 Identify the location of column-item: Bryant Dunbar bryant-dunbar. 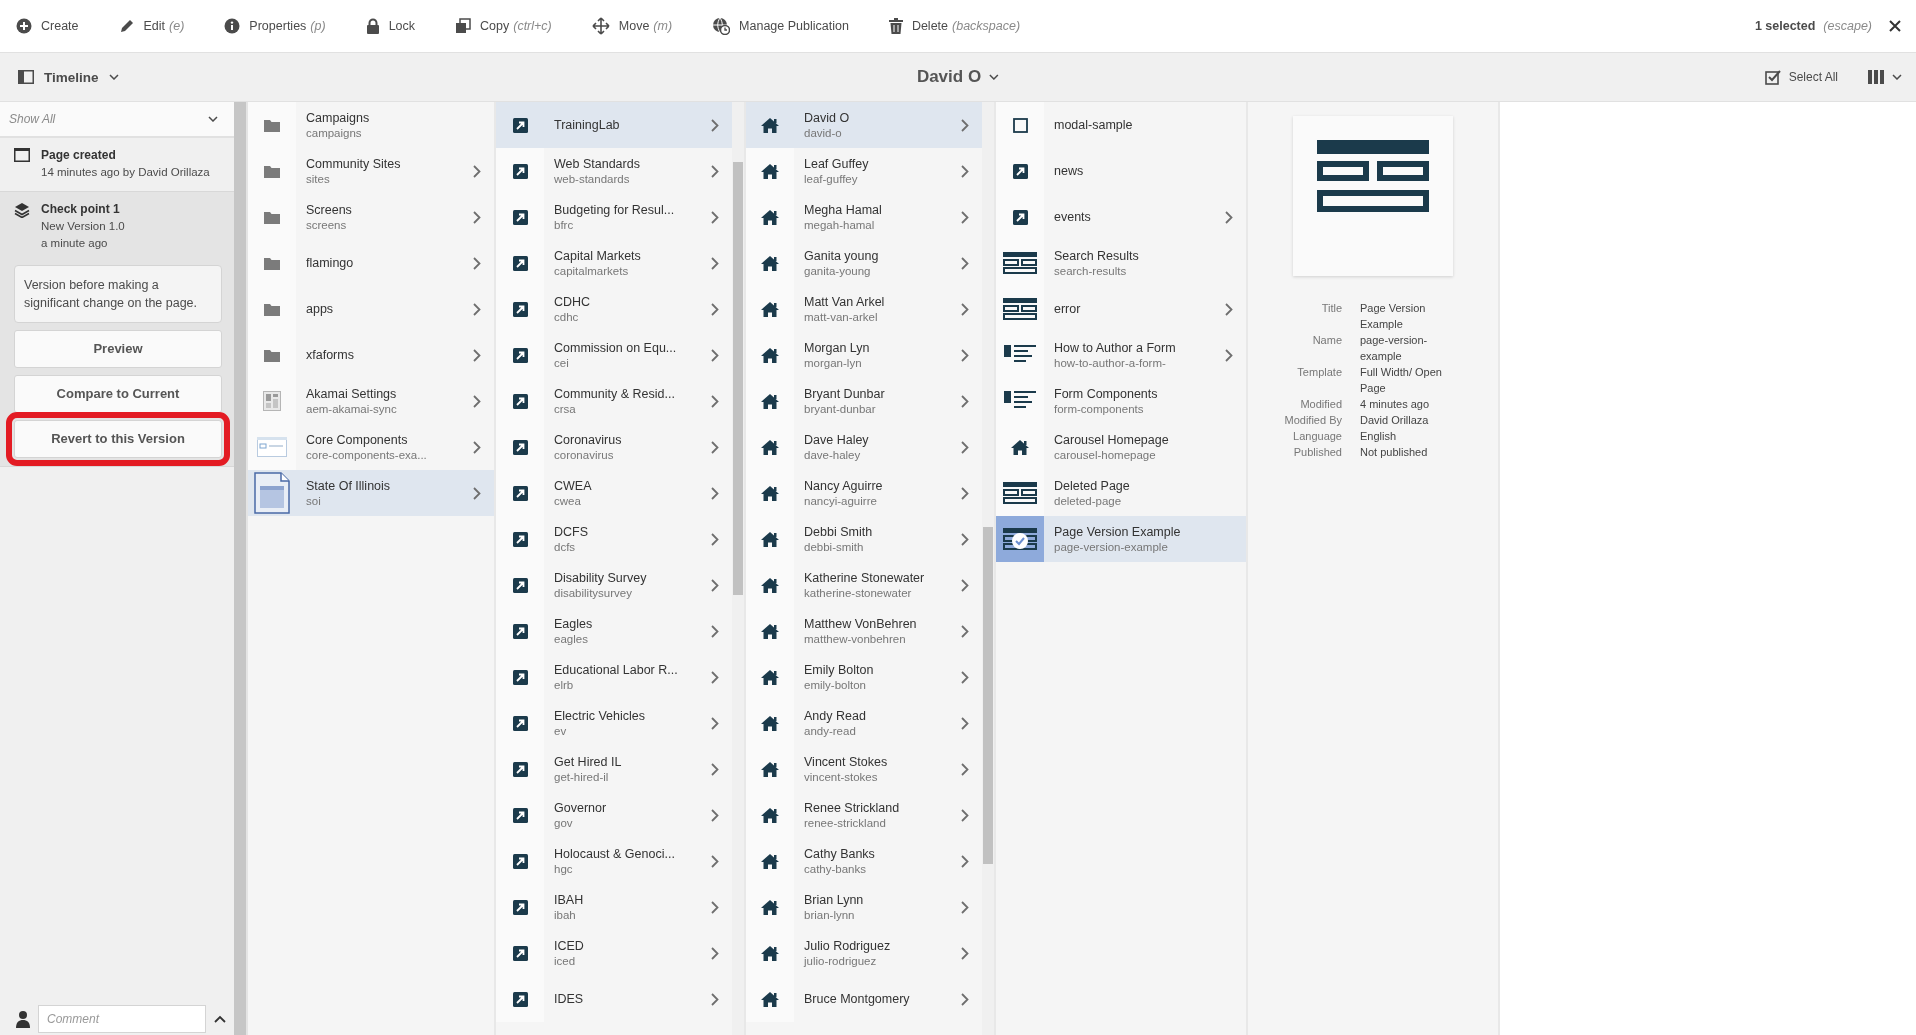
(864, 401).